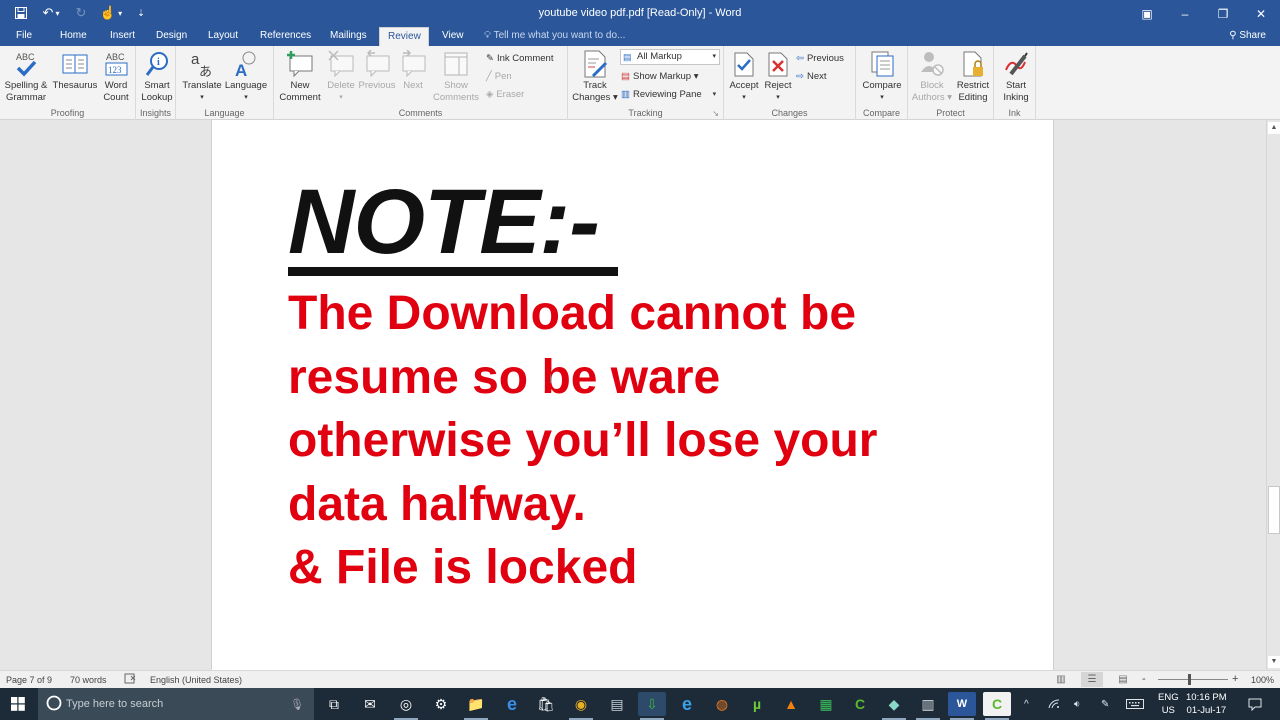 This screenshot has width=1280, height=720. I want to click on tab-home: Home, so click(73, 36).